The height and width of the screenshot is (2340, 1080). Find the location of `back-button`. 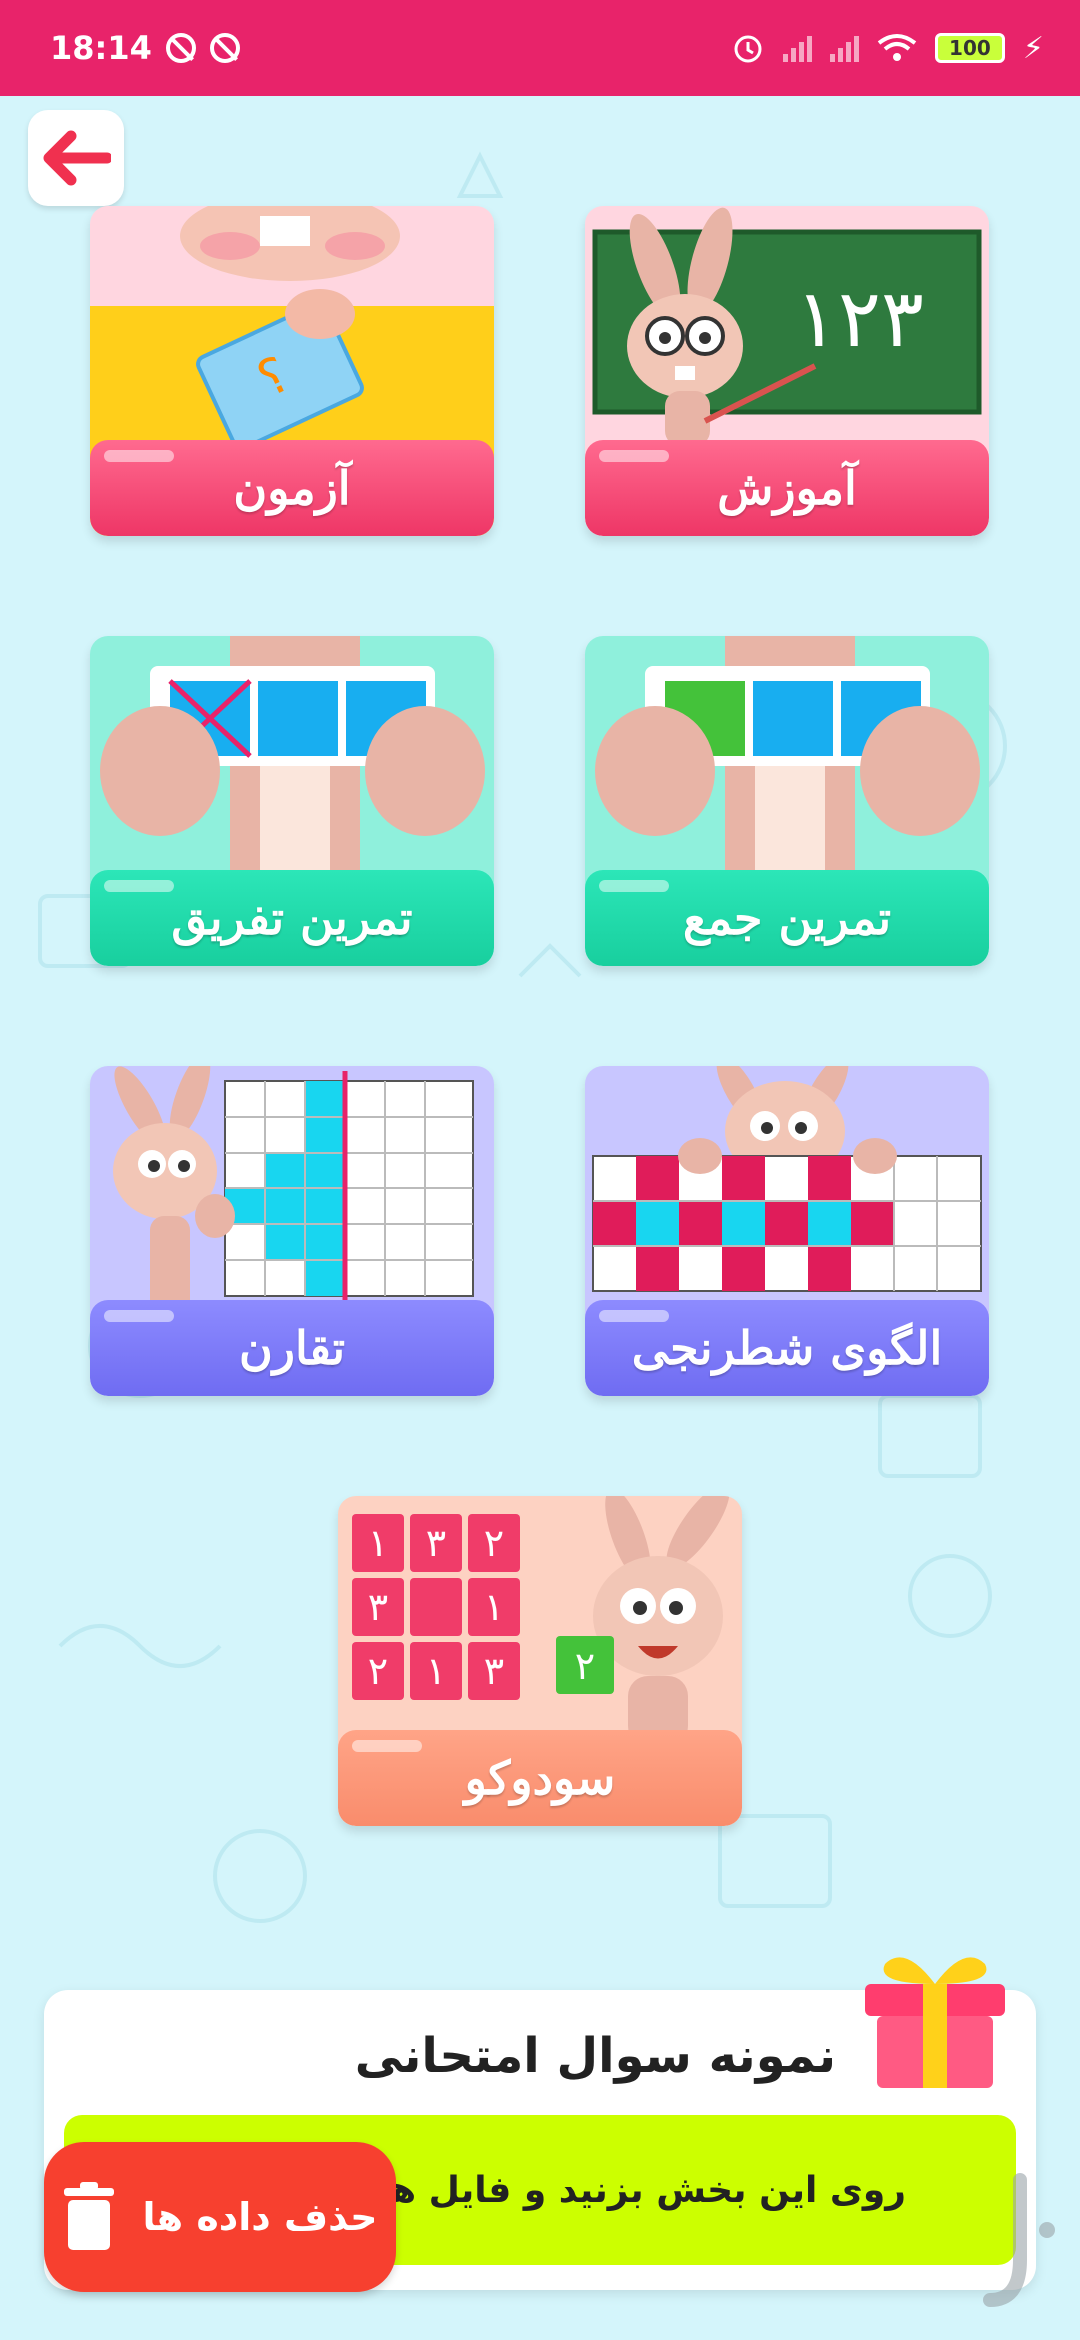

back-button is located at coordinates (76, 158).